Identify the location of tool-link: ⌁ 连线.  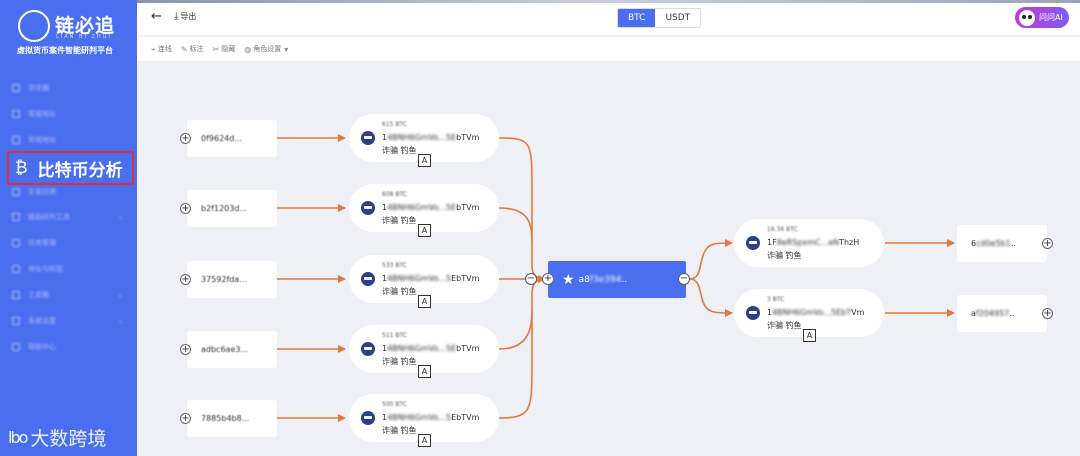
(161, 49).